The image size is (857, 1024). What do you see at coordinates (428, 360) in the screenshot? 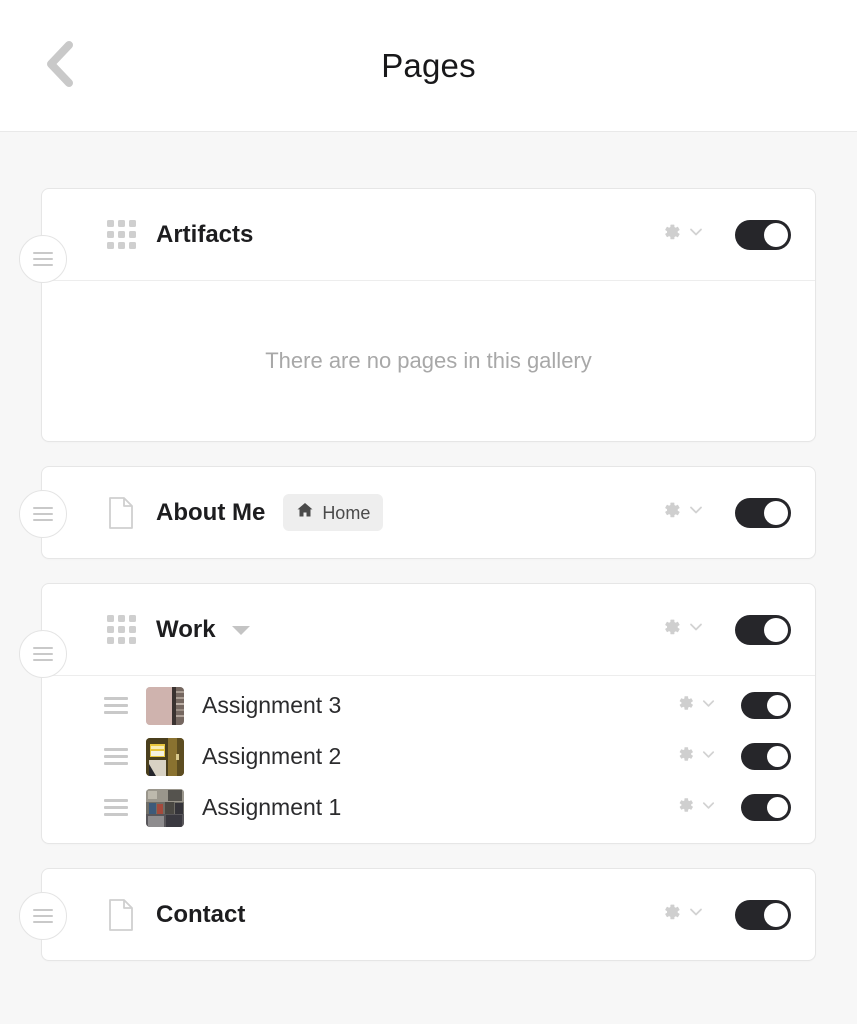
I see `gallery-empty-message: There are no pages in this gallery` at bounding box center [428, 360].